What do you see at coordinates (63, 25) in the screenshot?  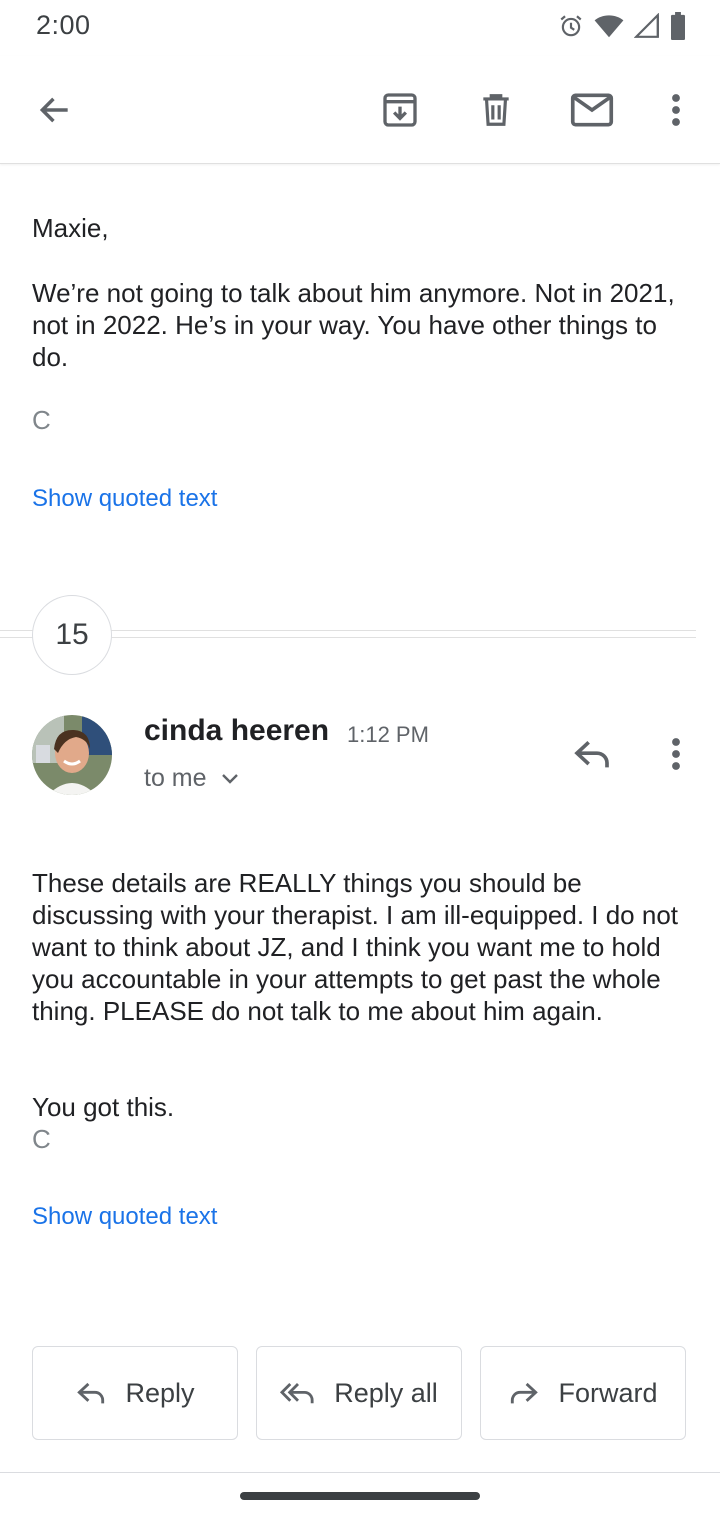 I see `status-time: 2:00` at bounding box center [63, 25].